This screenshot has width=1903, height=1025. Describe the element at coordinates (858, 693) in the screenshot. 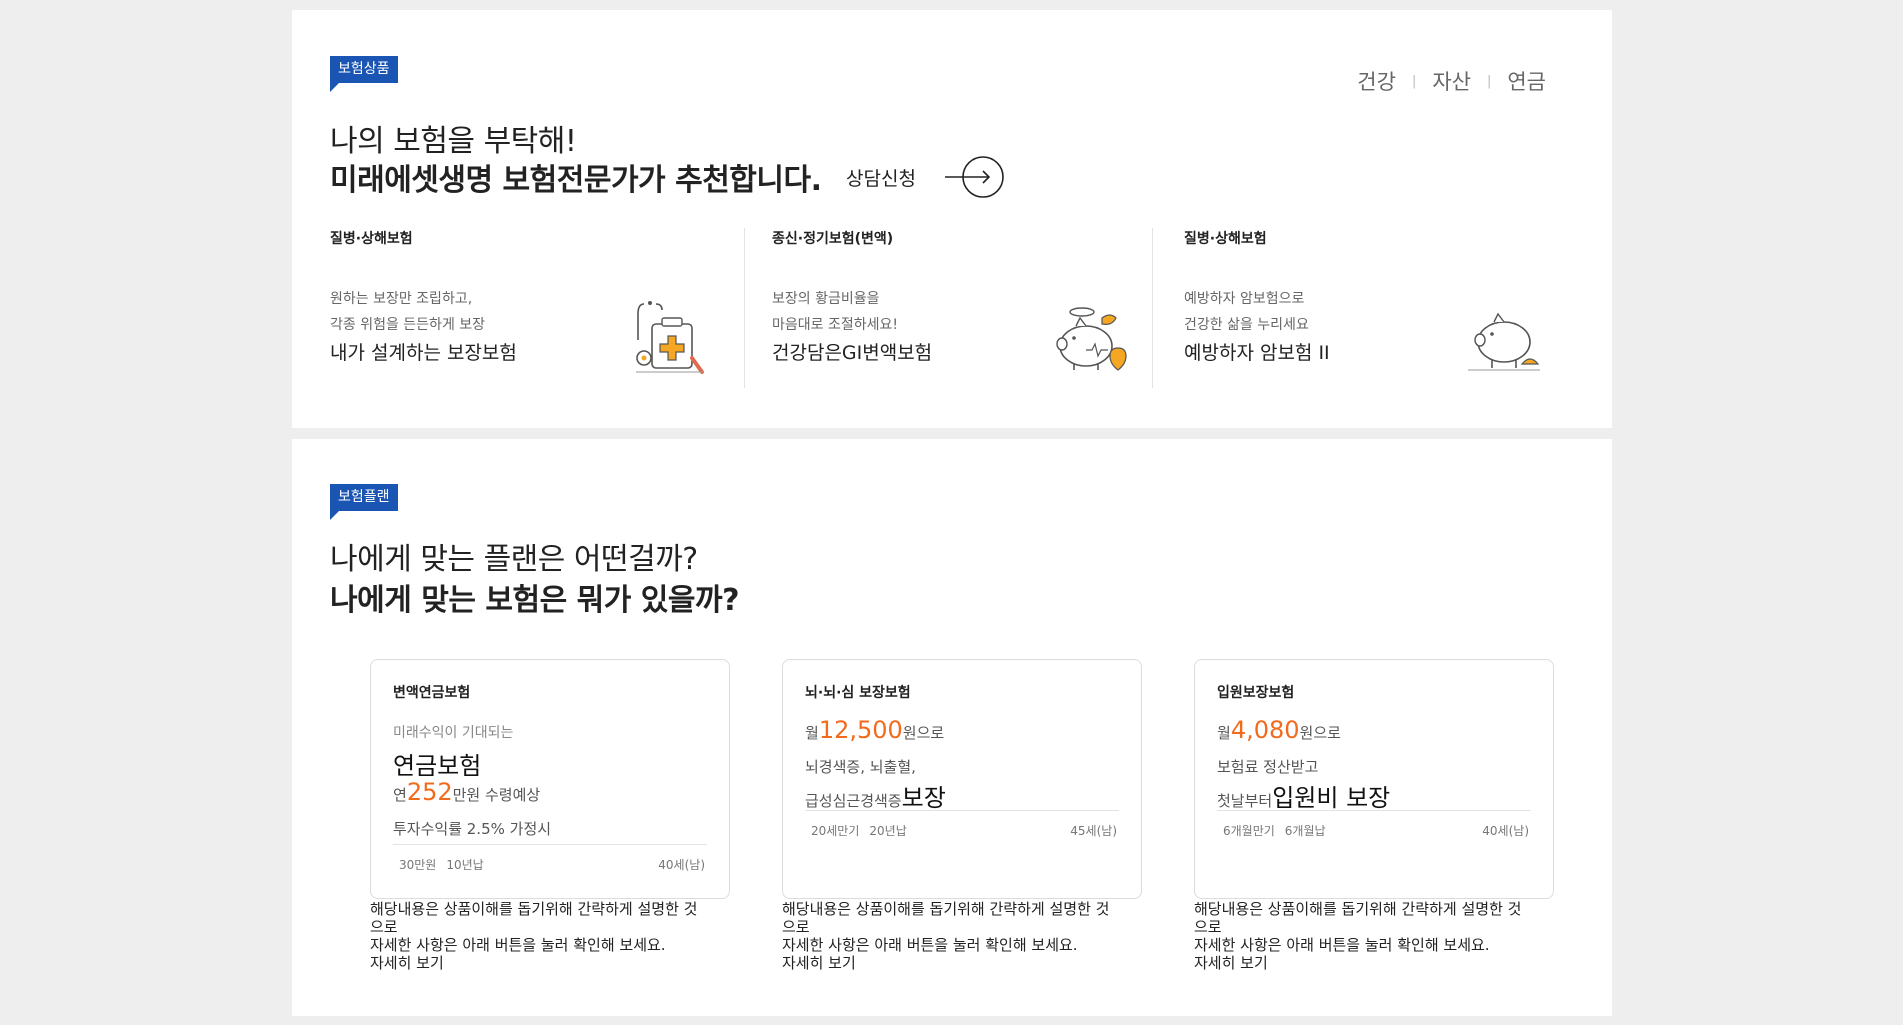

I see `plan-title: 뇌·뇌·심 보장보험` at that location.